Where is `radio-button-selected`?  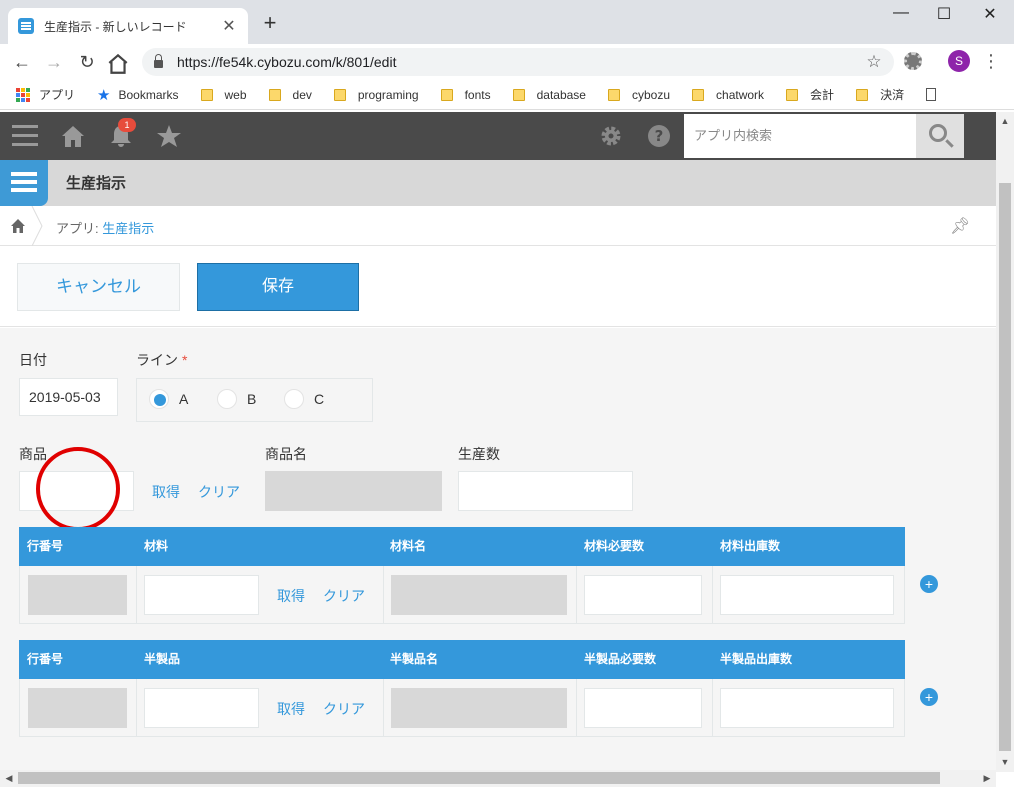 radio-button-selected is located at coordinates (159, 399).